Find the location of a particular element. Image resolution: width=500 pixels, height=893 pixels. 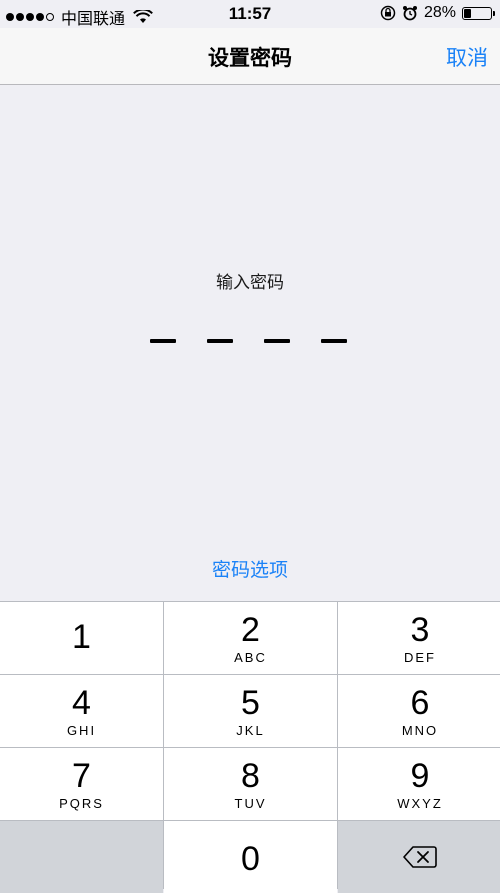

passcode-prompt: 输入密码 is located at coordinates (250, 282).